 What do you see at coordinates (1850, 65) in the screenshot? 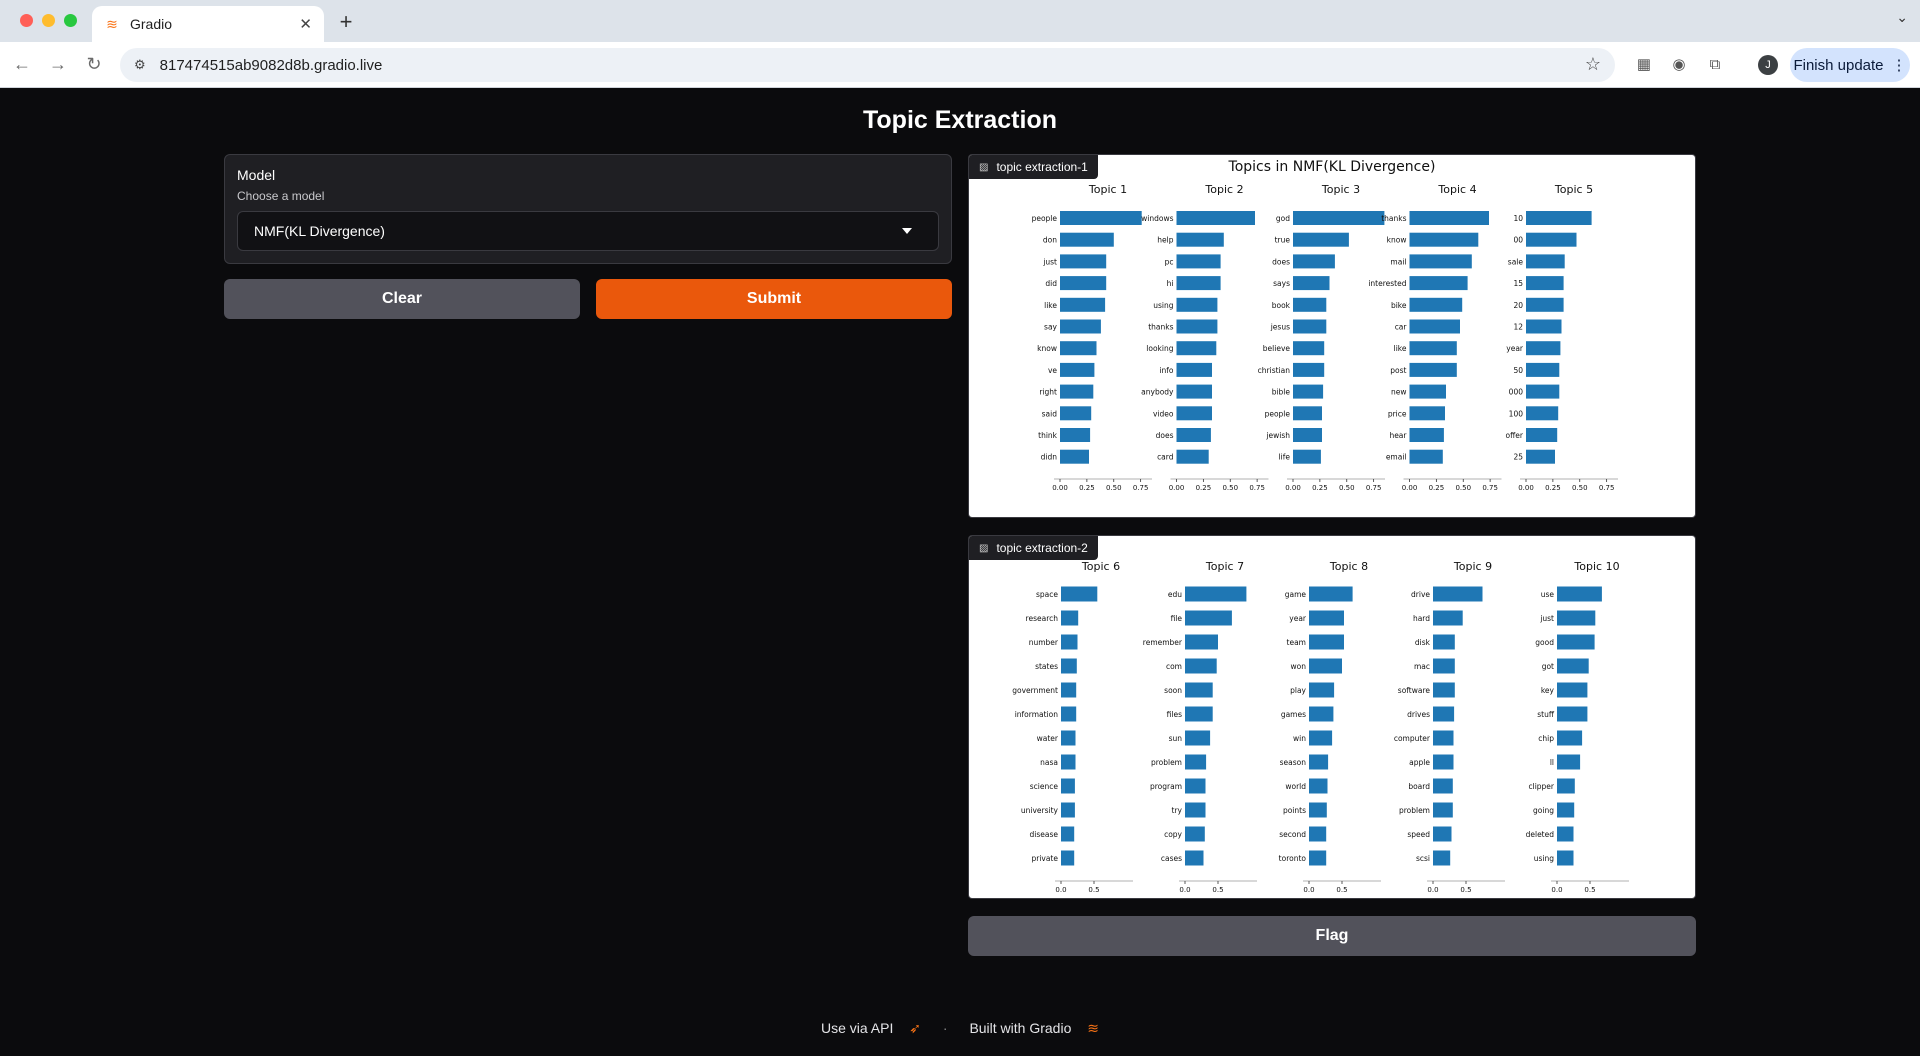
I see `finish-update-button: Finish update ⋮` at bounding box center [1850, 65].